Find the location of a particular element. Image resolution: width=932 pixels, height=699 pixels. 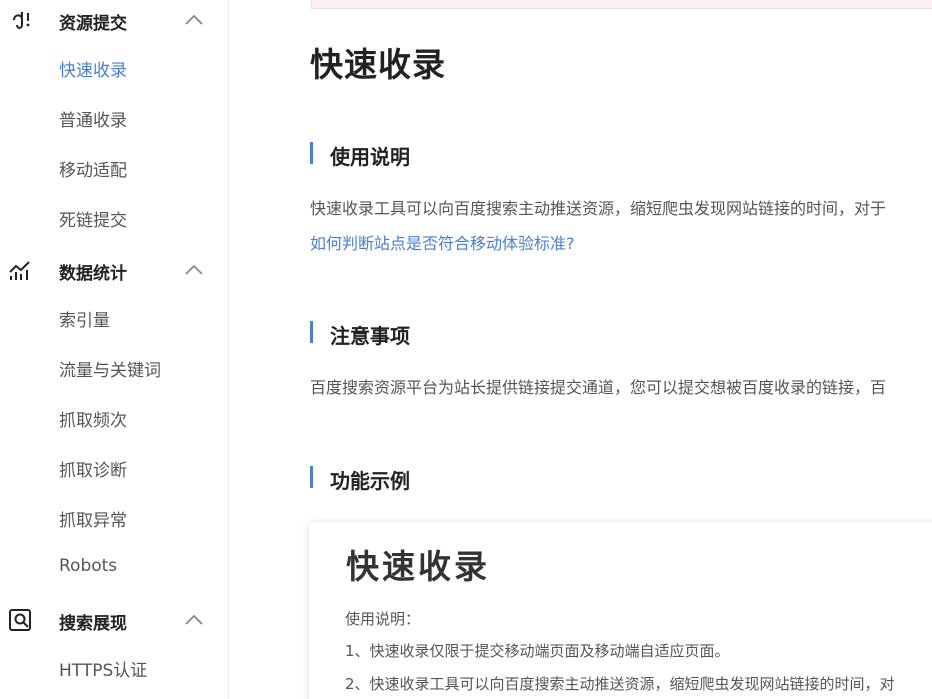

sidebar-item-traffic-keywords: 流量与关键词 is located at coordinates (110, 368).